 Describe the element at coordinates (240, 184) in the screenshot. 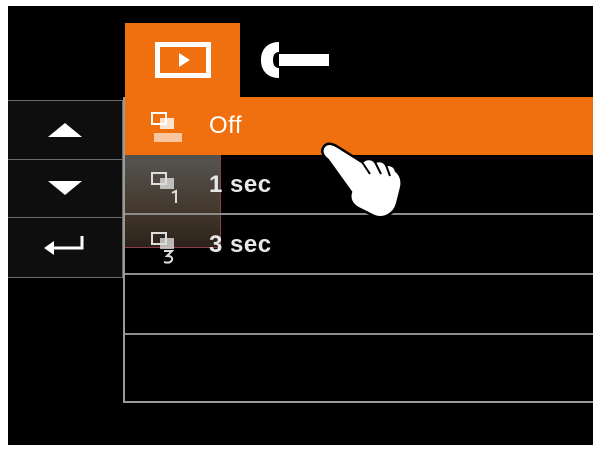

I see `menu-item-label: 1 sec` at that location.